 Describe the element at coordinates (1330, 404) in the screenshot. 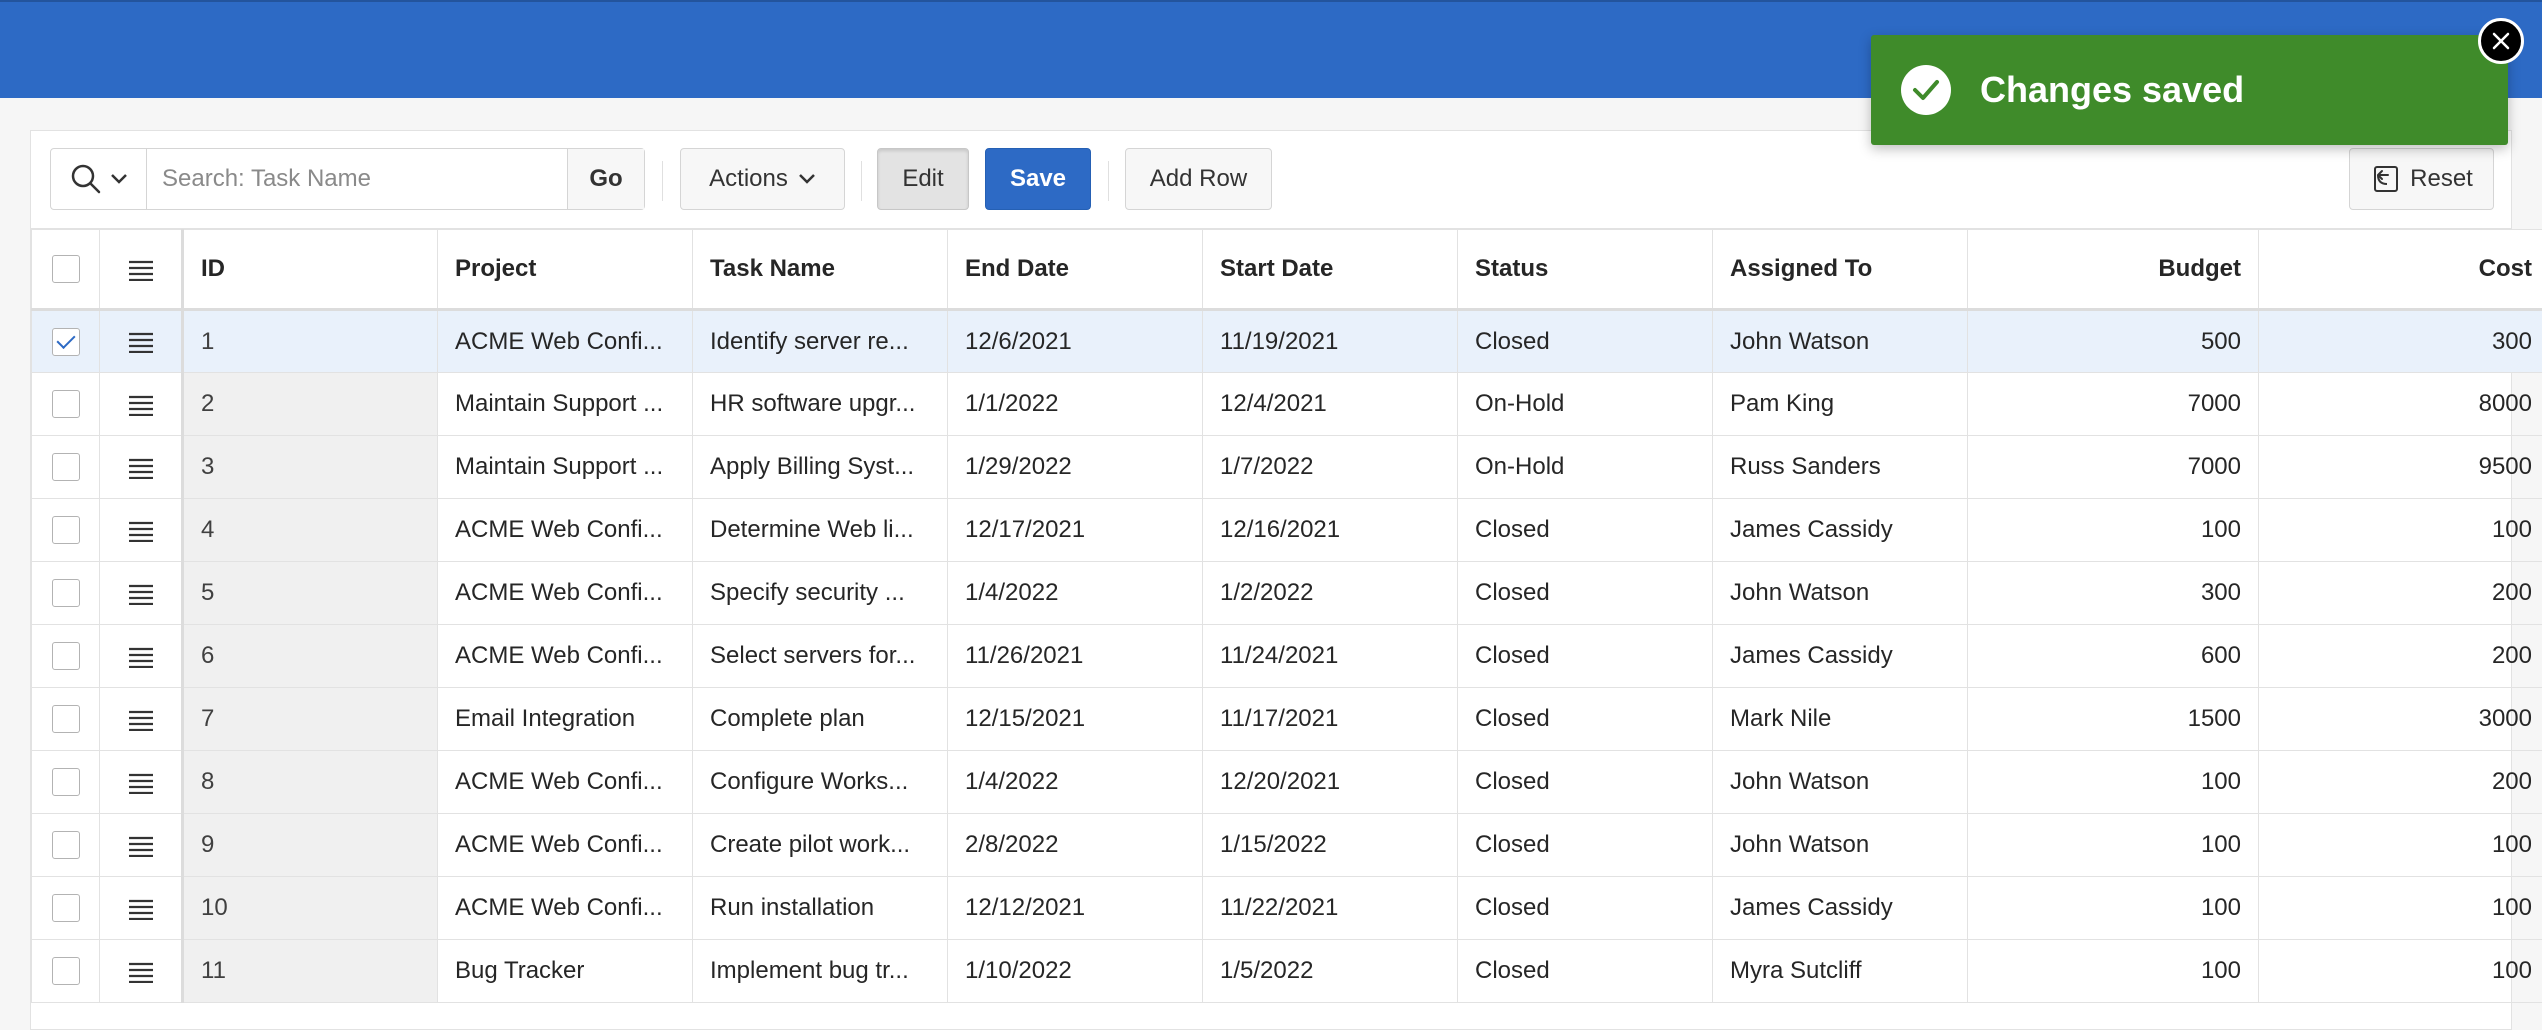

I see `cell-start-date: 12/4/2021` at that location.